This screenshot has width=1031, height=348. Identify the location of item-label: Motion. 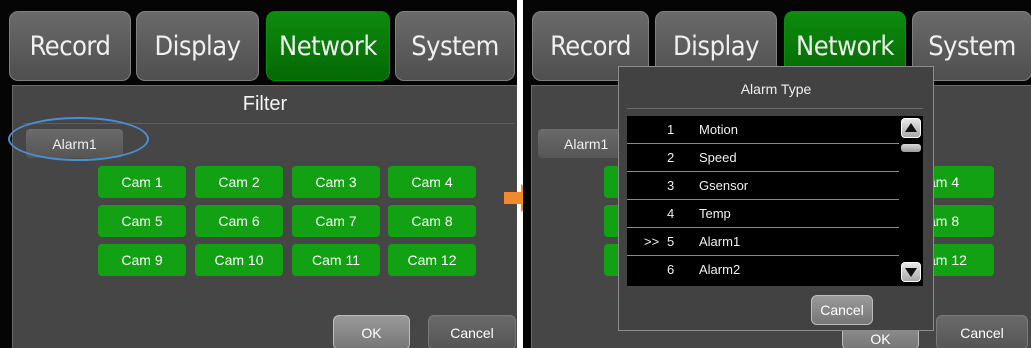
(719, 129).